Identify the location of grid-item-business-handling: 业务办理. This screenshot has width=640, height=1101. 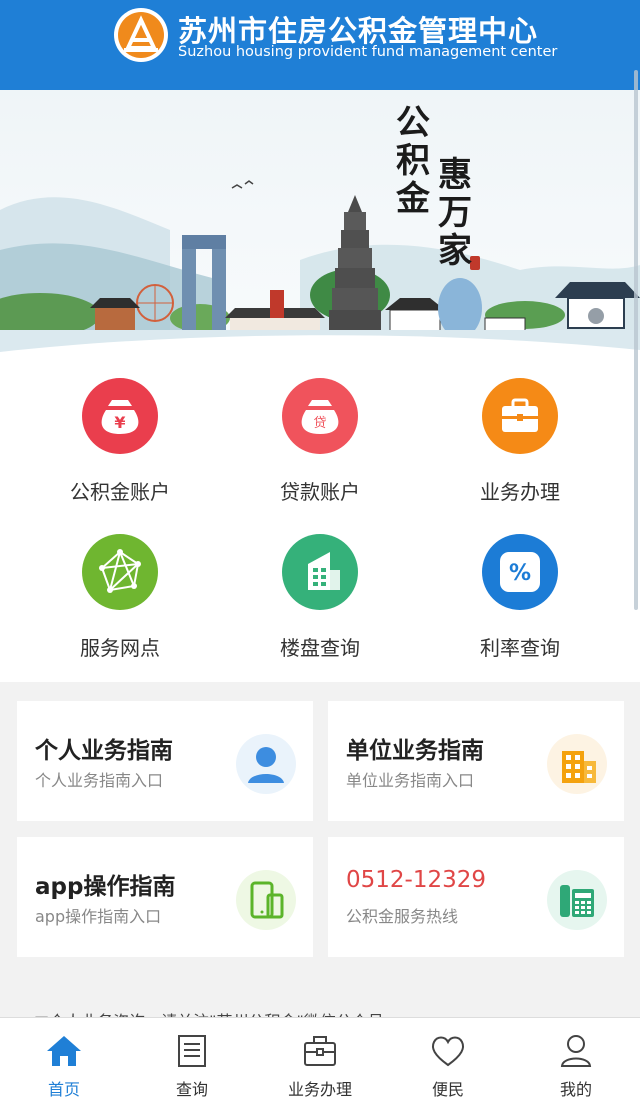
(520, 435).